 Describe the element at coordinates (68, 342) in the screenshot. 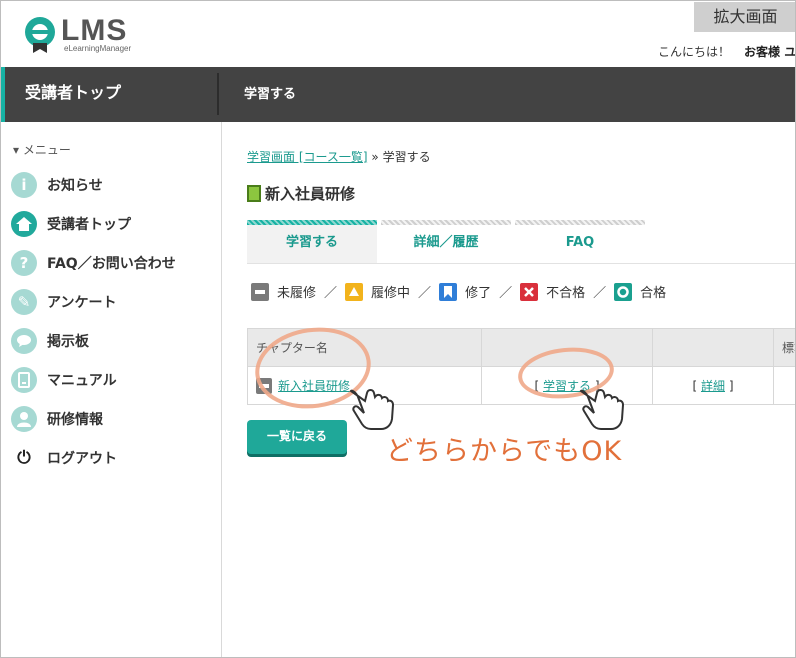

I see `sidebar-item-label: 掲示板` at that location.